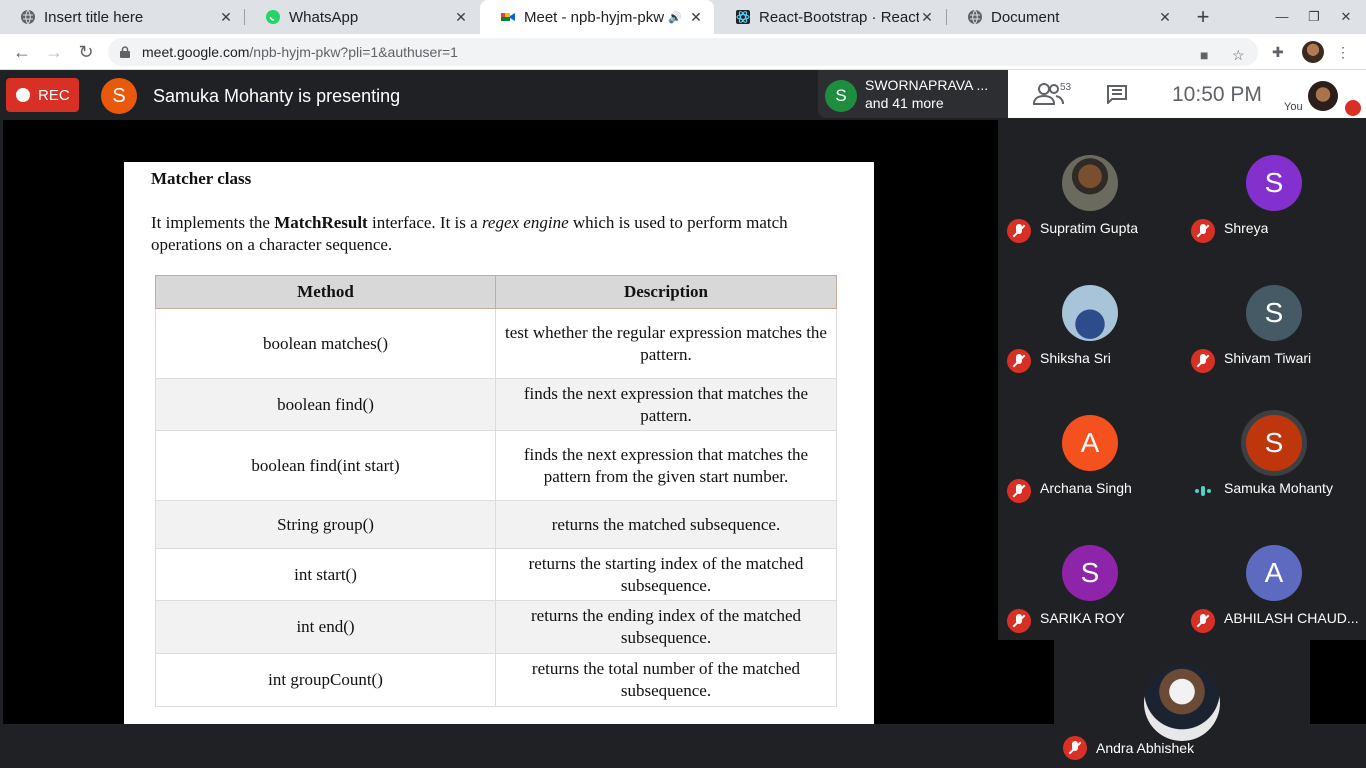 The height and width of the screenshot is (768, 1366). Describe the element at coordinates (1065, 17) in the screenshot. I see `tab-document: Document ✕` at that location.